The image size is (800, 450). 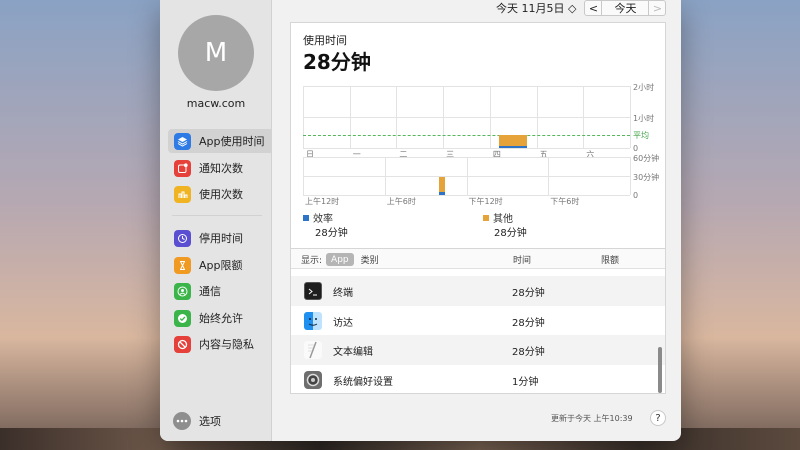 I want to click on legend-label: 其他, so click(x=503, y=219).